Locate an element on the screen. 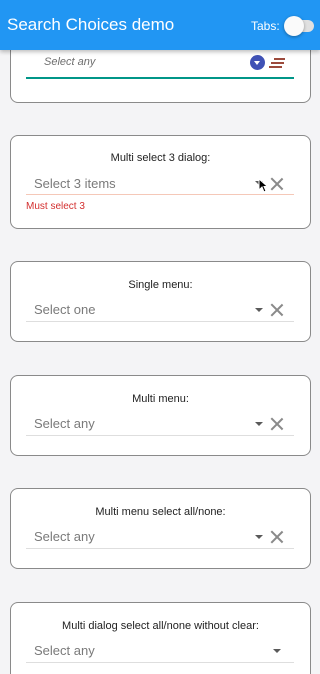 The image size is (320, 674). field-underline-error is located at coordinates (160, 194).